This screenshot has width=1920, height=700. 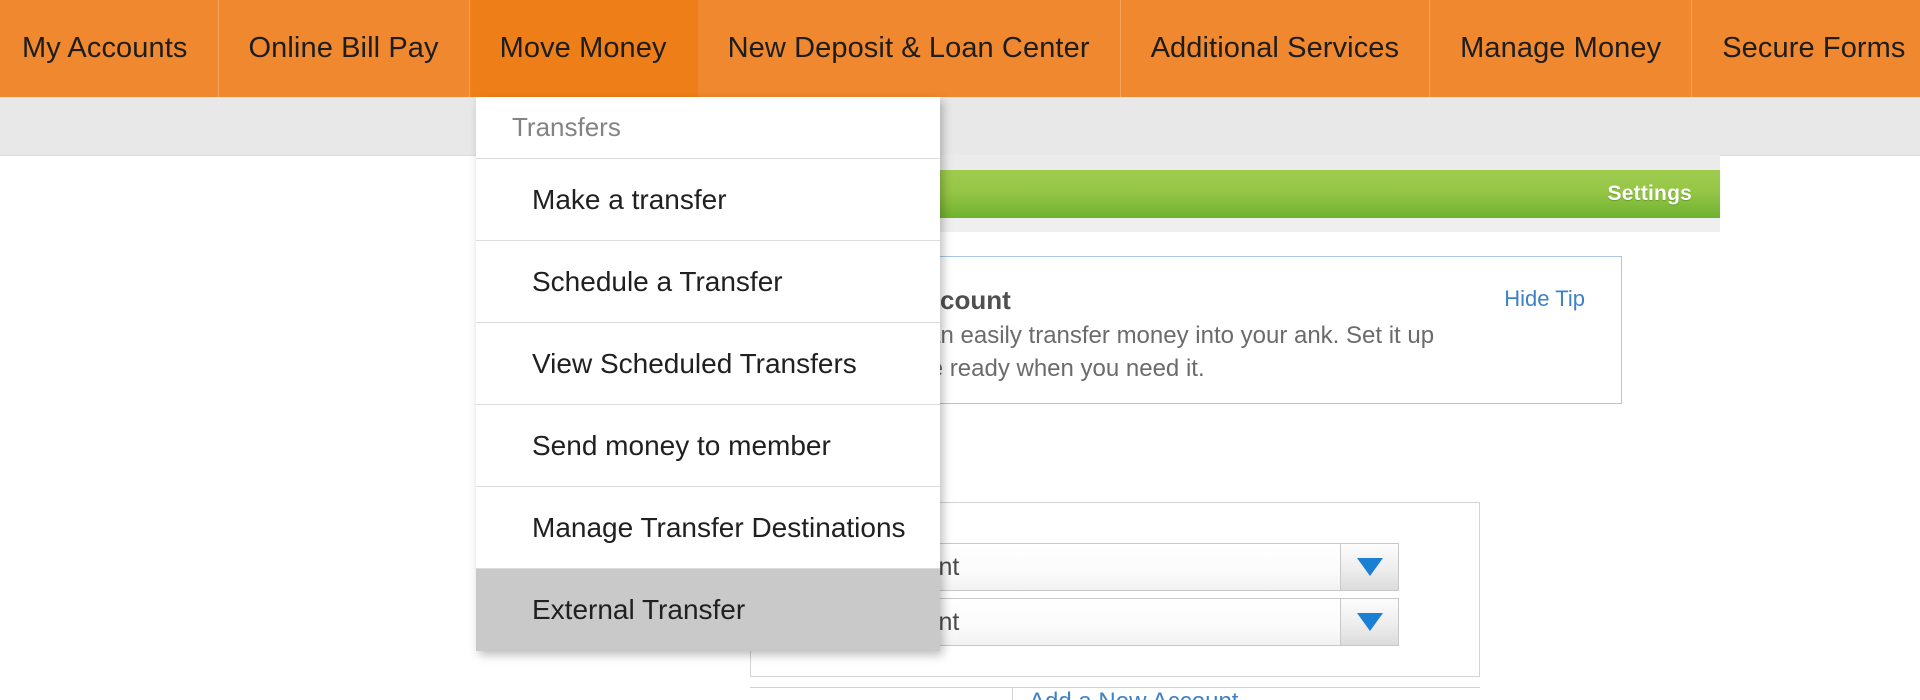 I want to click on secondary-toolbar, so click(x=960, y=126).